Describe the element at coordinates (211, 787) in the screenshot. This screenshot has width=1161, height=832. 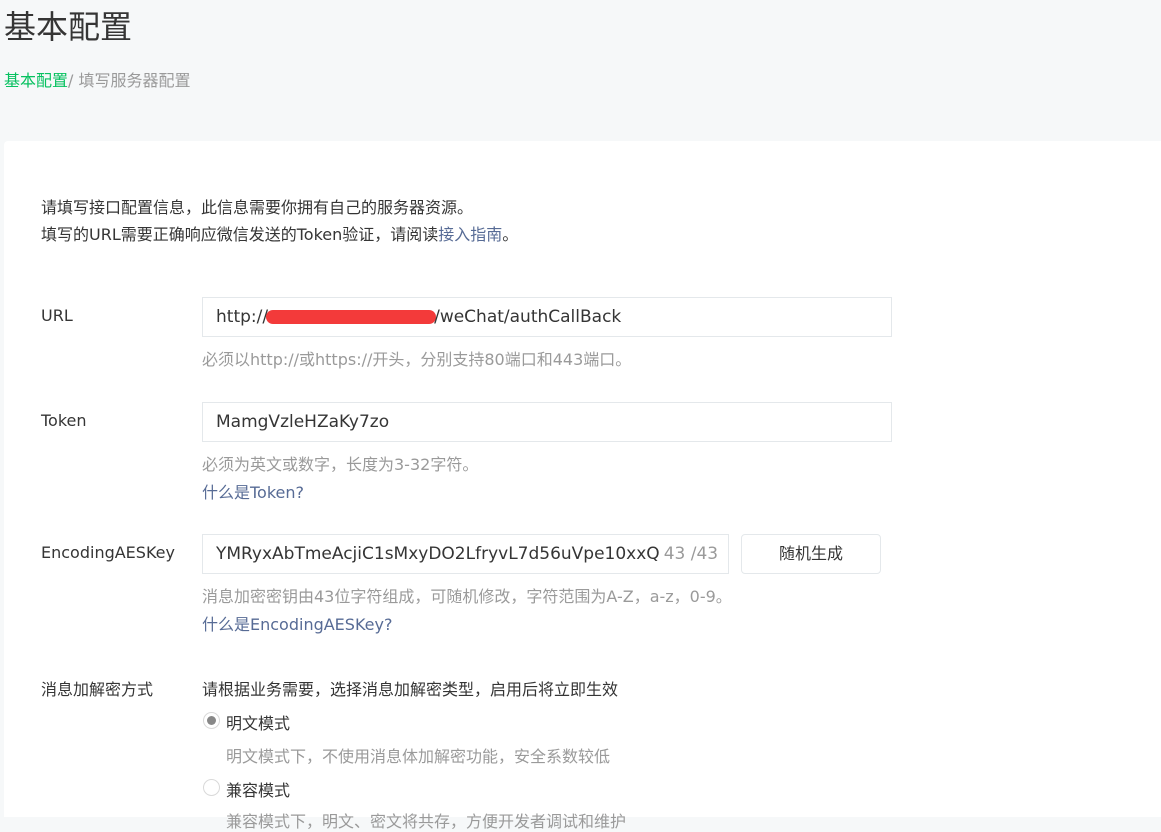
I see `compatible-mode-radio` at that location.